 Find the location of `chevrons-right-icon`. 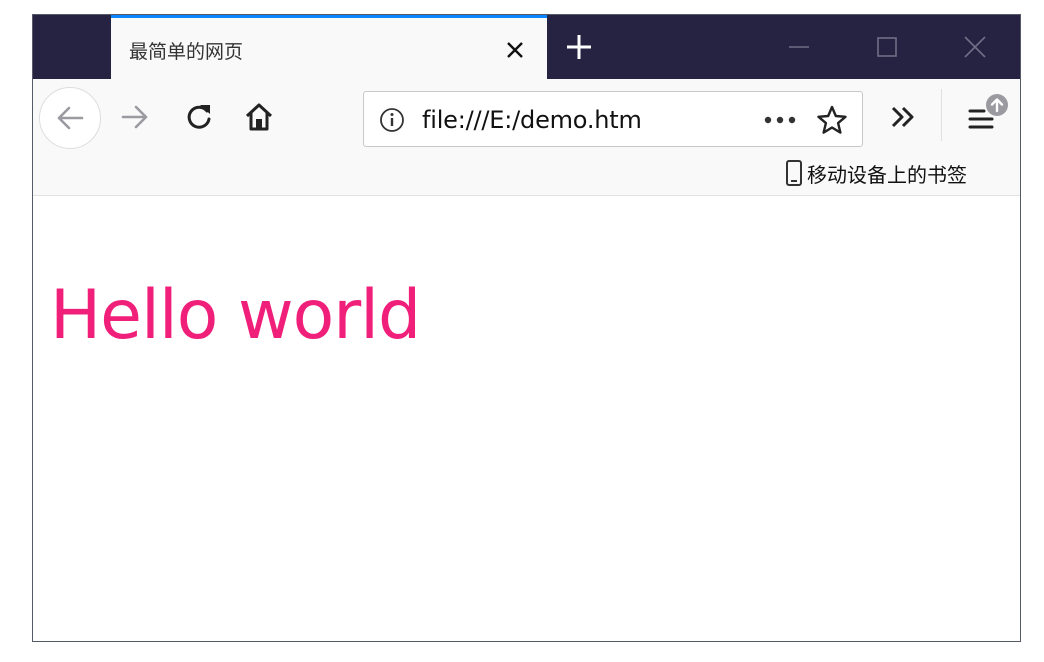

chevrons-right-icon is located at coordinates (902, 117).